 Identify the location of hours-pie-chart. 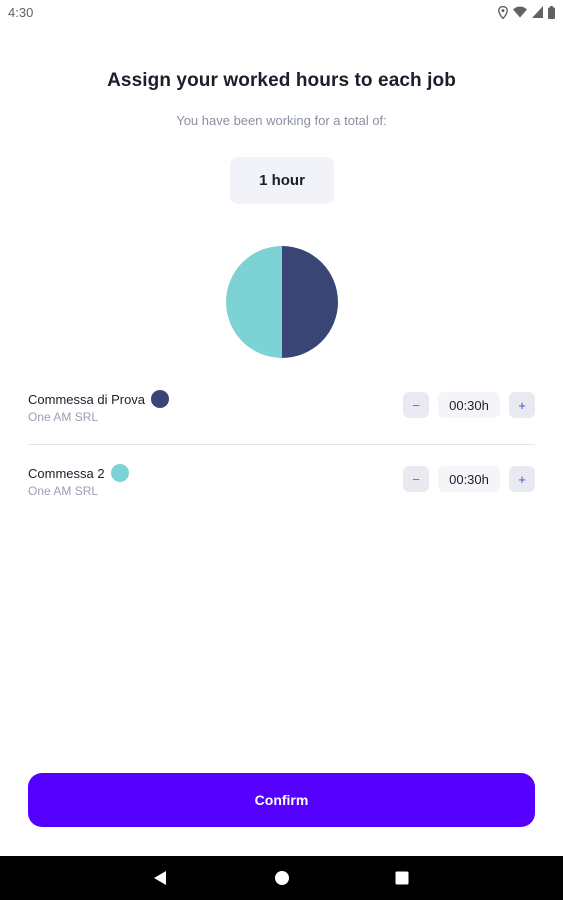
(282, 302).